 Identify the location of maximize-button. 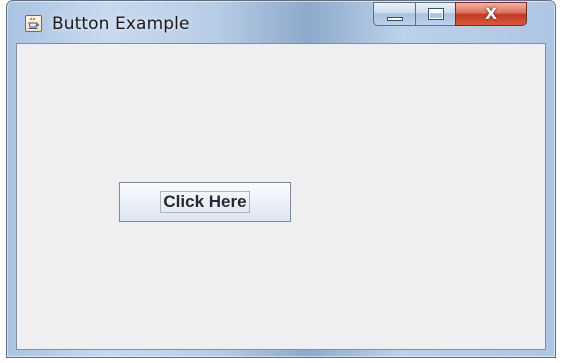
(435, 14).